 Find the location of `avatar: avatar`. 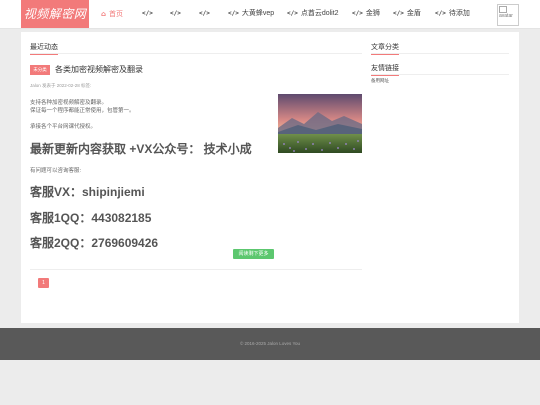

avatar: avatar is located at coordinates (508, 15).